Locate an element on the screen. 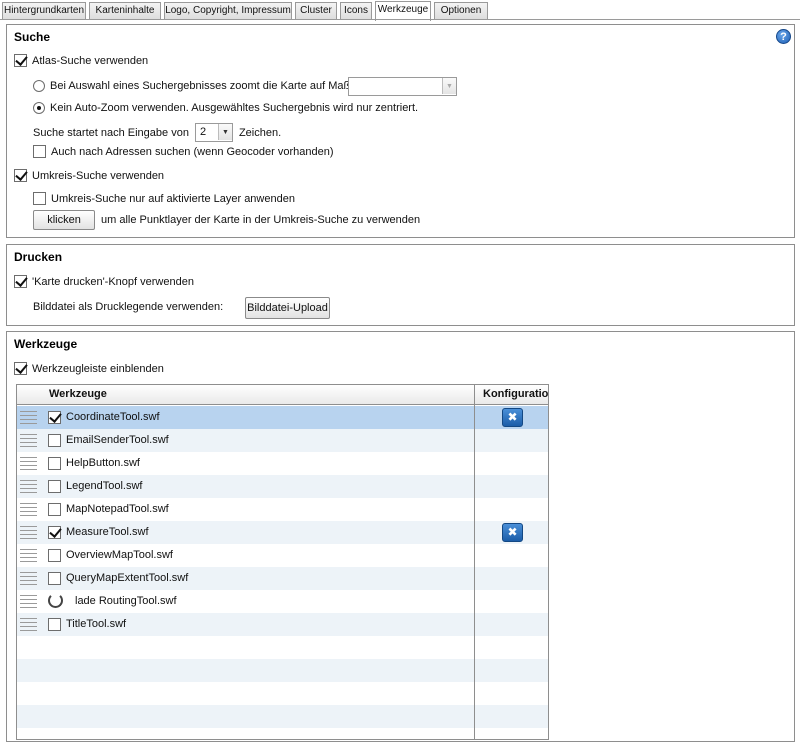  tool-name: LegendTool.swf is located at coordinates (104, 486).